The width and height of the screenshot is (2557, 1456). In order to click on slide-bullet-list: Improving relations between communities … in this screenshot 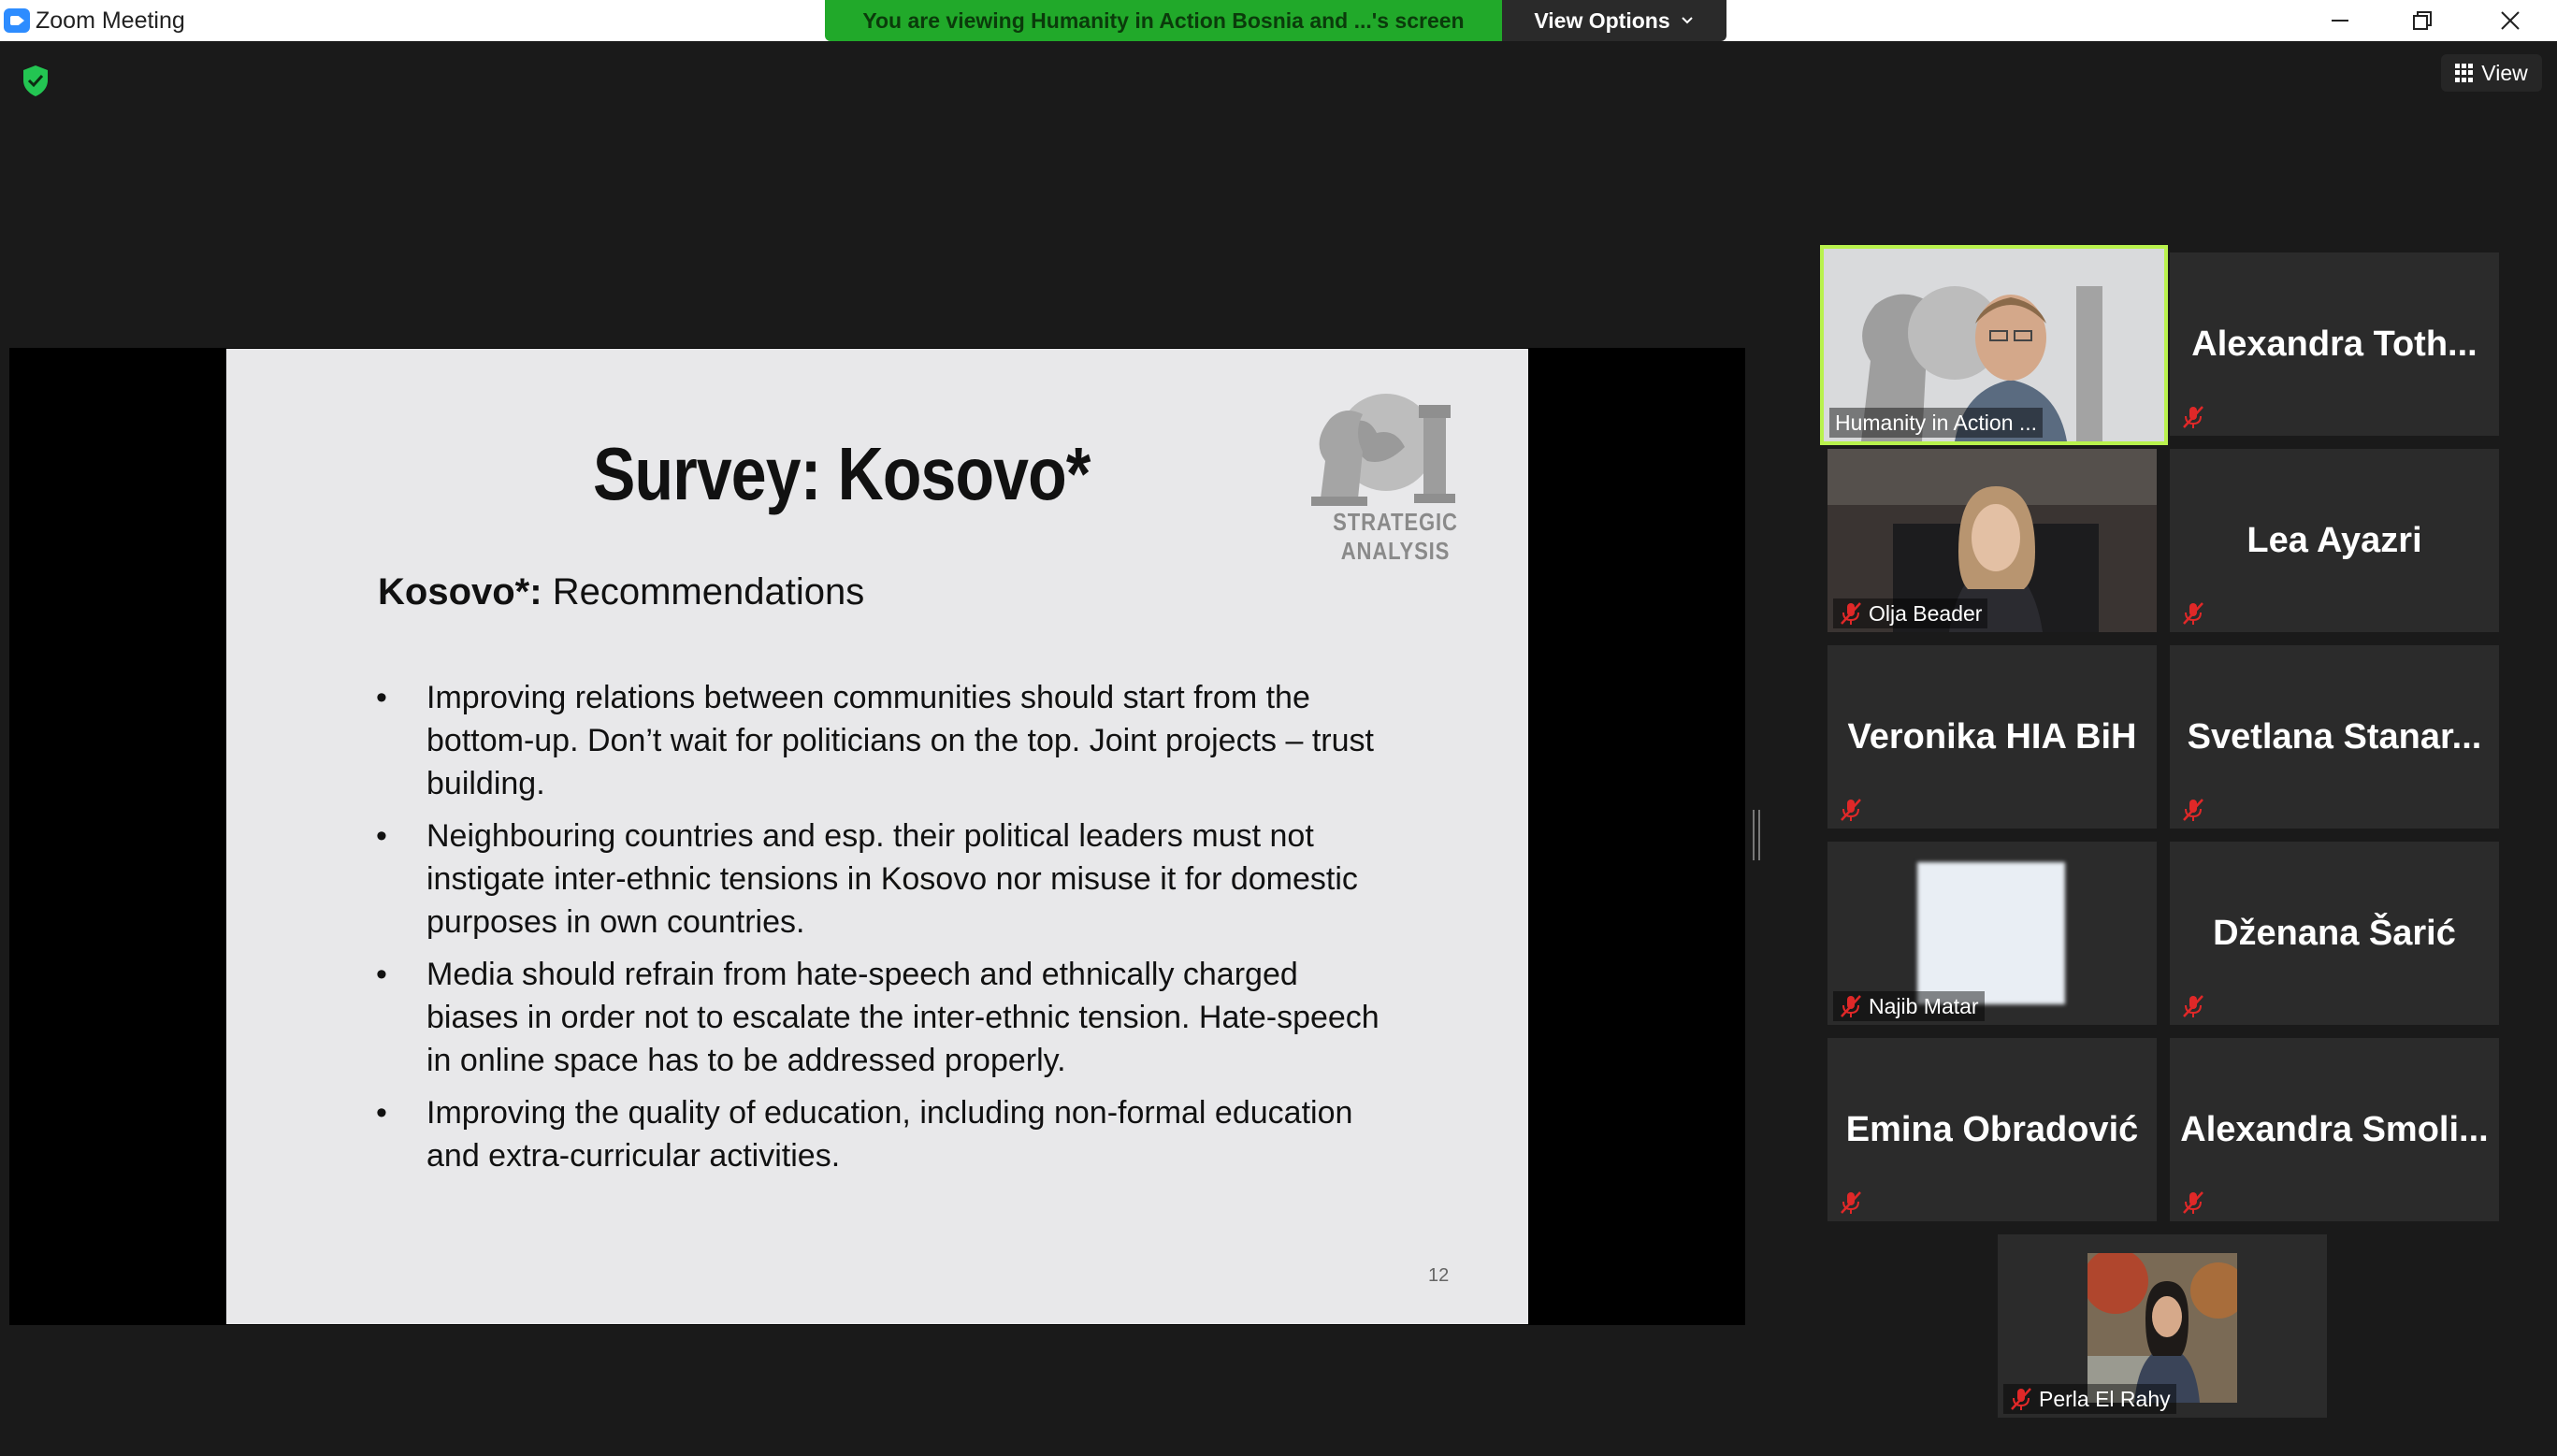, I will do `click(881, 931)`.